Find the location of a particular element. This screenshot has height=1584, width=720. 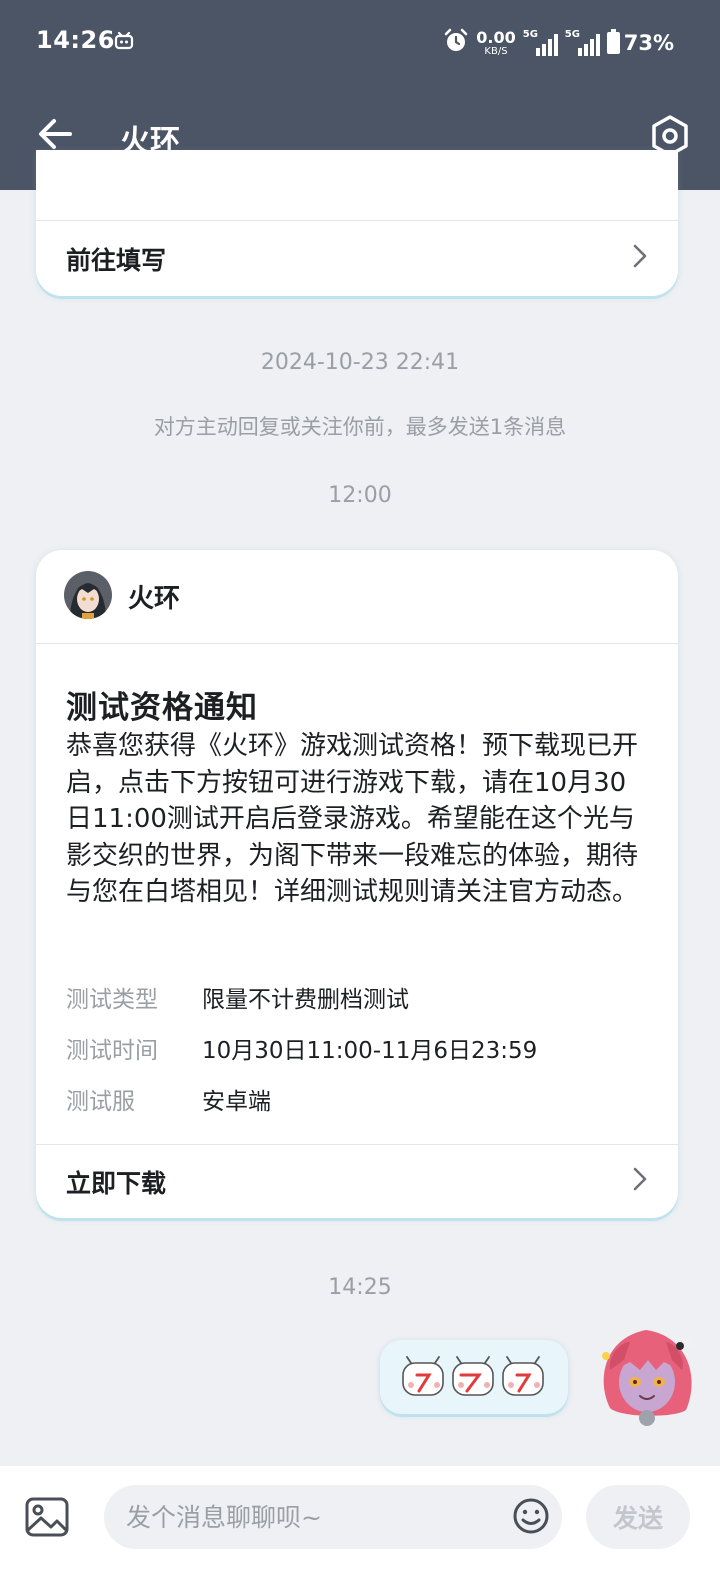

field-row-type: 测试类型 限量不计费删档测试 is located at coordinates (358, 997).